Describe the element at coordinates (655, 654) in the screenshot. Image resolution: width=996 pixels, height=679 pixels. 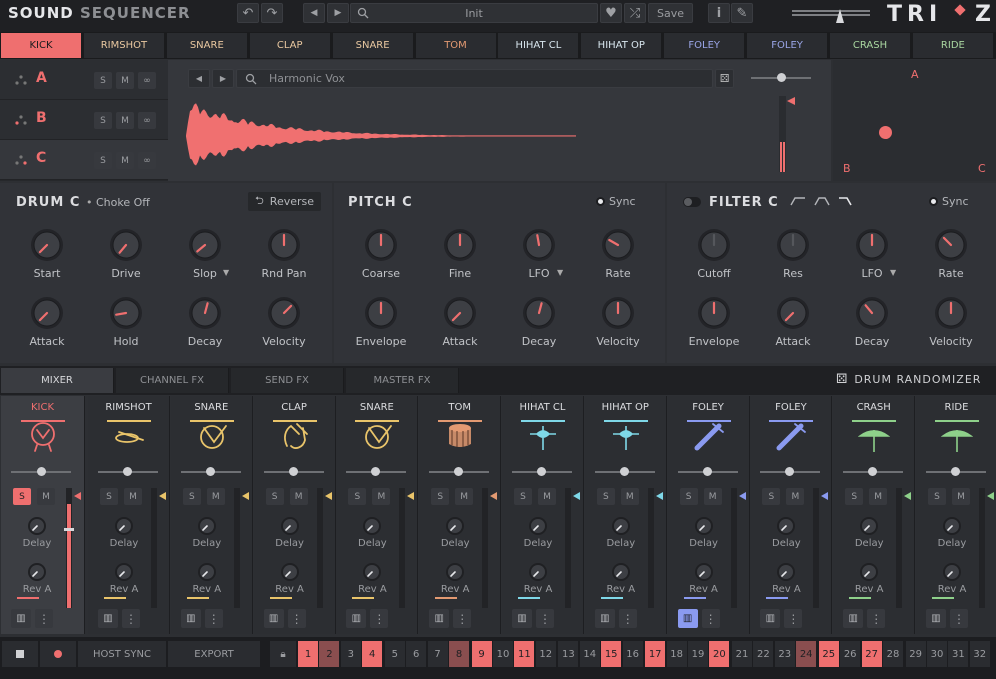
I see `step-button-17: 17` at that location.